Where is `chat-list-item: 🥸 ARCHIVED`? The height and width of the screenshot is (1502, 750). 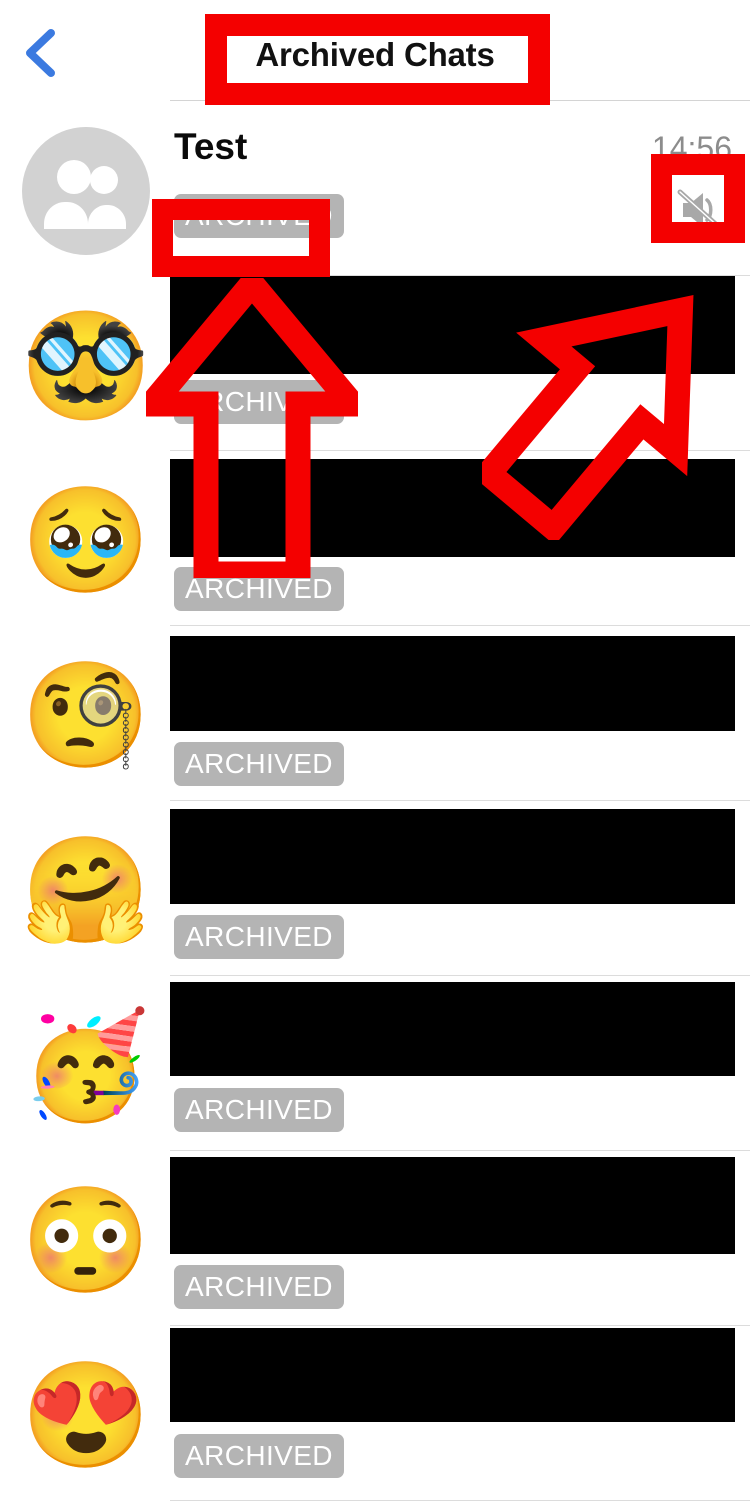 chat-list-item: 🥸 ARCHIVED is located at coordinates (375, 363).